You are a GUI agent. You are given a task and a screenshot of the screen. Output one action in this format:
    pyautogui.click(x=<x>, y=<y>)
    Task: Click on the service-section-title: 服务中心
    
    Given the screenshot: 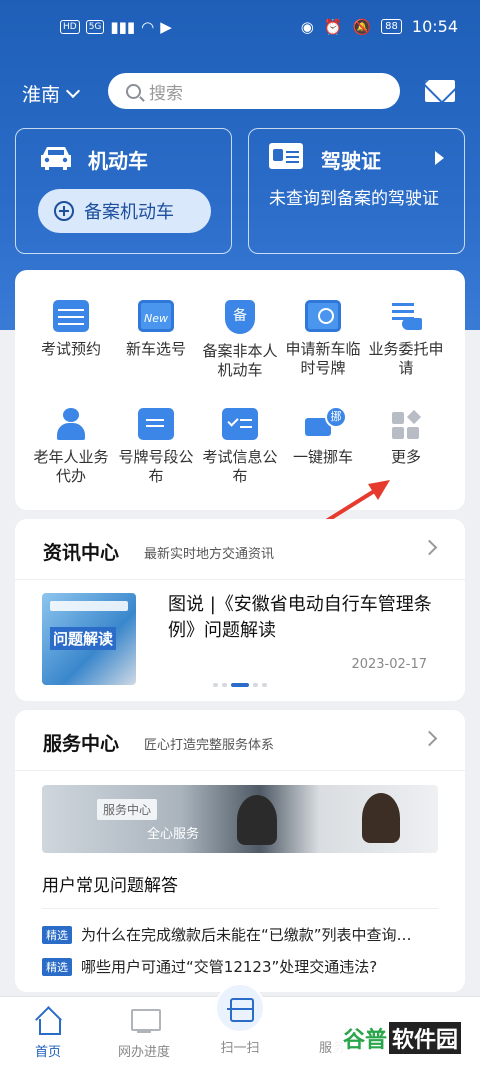 What is the action you would take?
    pyautogui.click(x=81, y=744)
    